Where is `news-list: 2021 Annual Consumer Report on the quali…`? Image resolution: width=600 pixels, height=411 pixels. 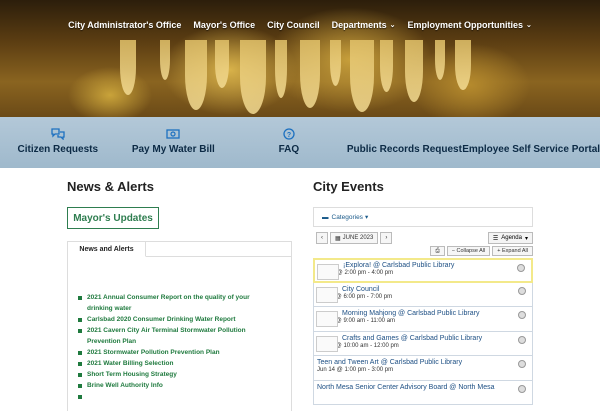
news-list: 2021 Annual Consumer Report on the quali… is located at coordinates (166, 345).